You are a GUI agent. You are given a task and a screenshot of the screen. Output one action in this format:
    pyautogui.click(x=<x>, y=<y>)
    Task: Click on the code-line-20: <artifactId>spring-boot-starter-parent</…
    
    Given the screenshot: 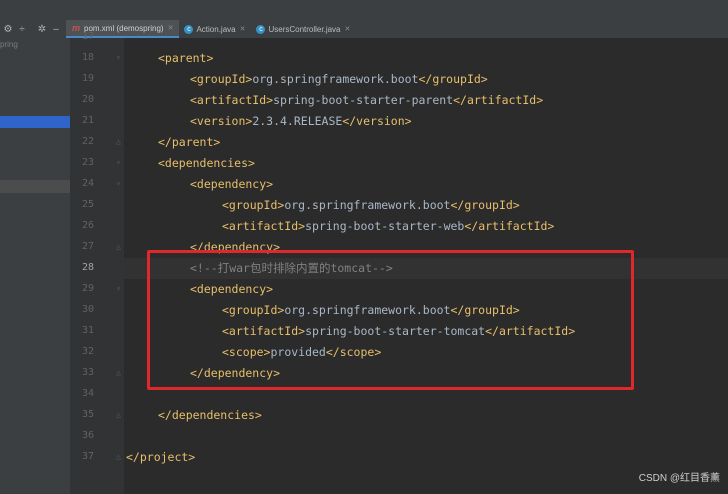 What is the action you would take?
    pyautogui.click(x=367, y=100)
    